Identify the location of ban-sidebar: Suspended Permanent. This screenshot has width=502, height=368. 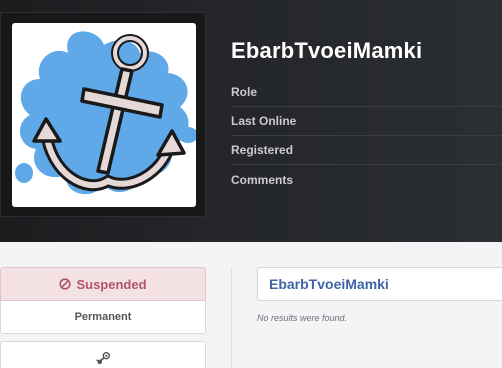
(103, 317).